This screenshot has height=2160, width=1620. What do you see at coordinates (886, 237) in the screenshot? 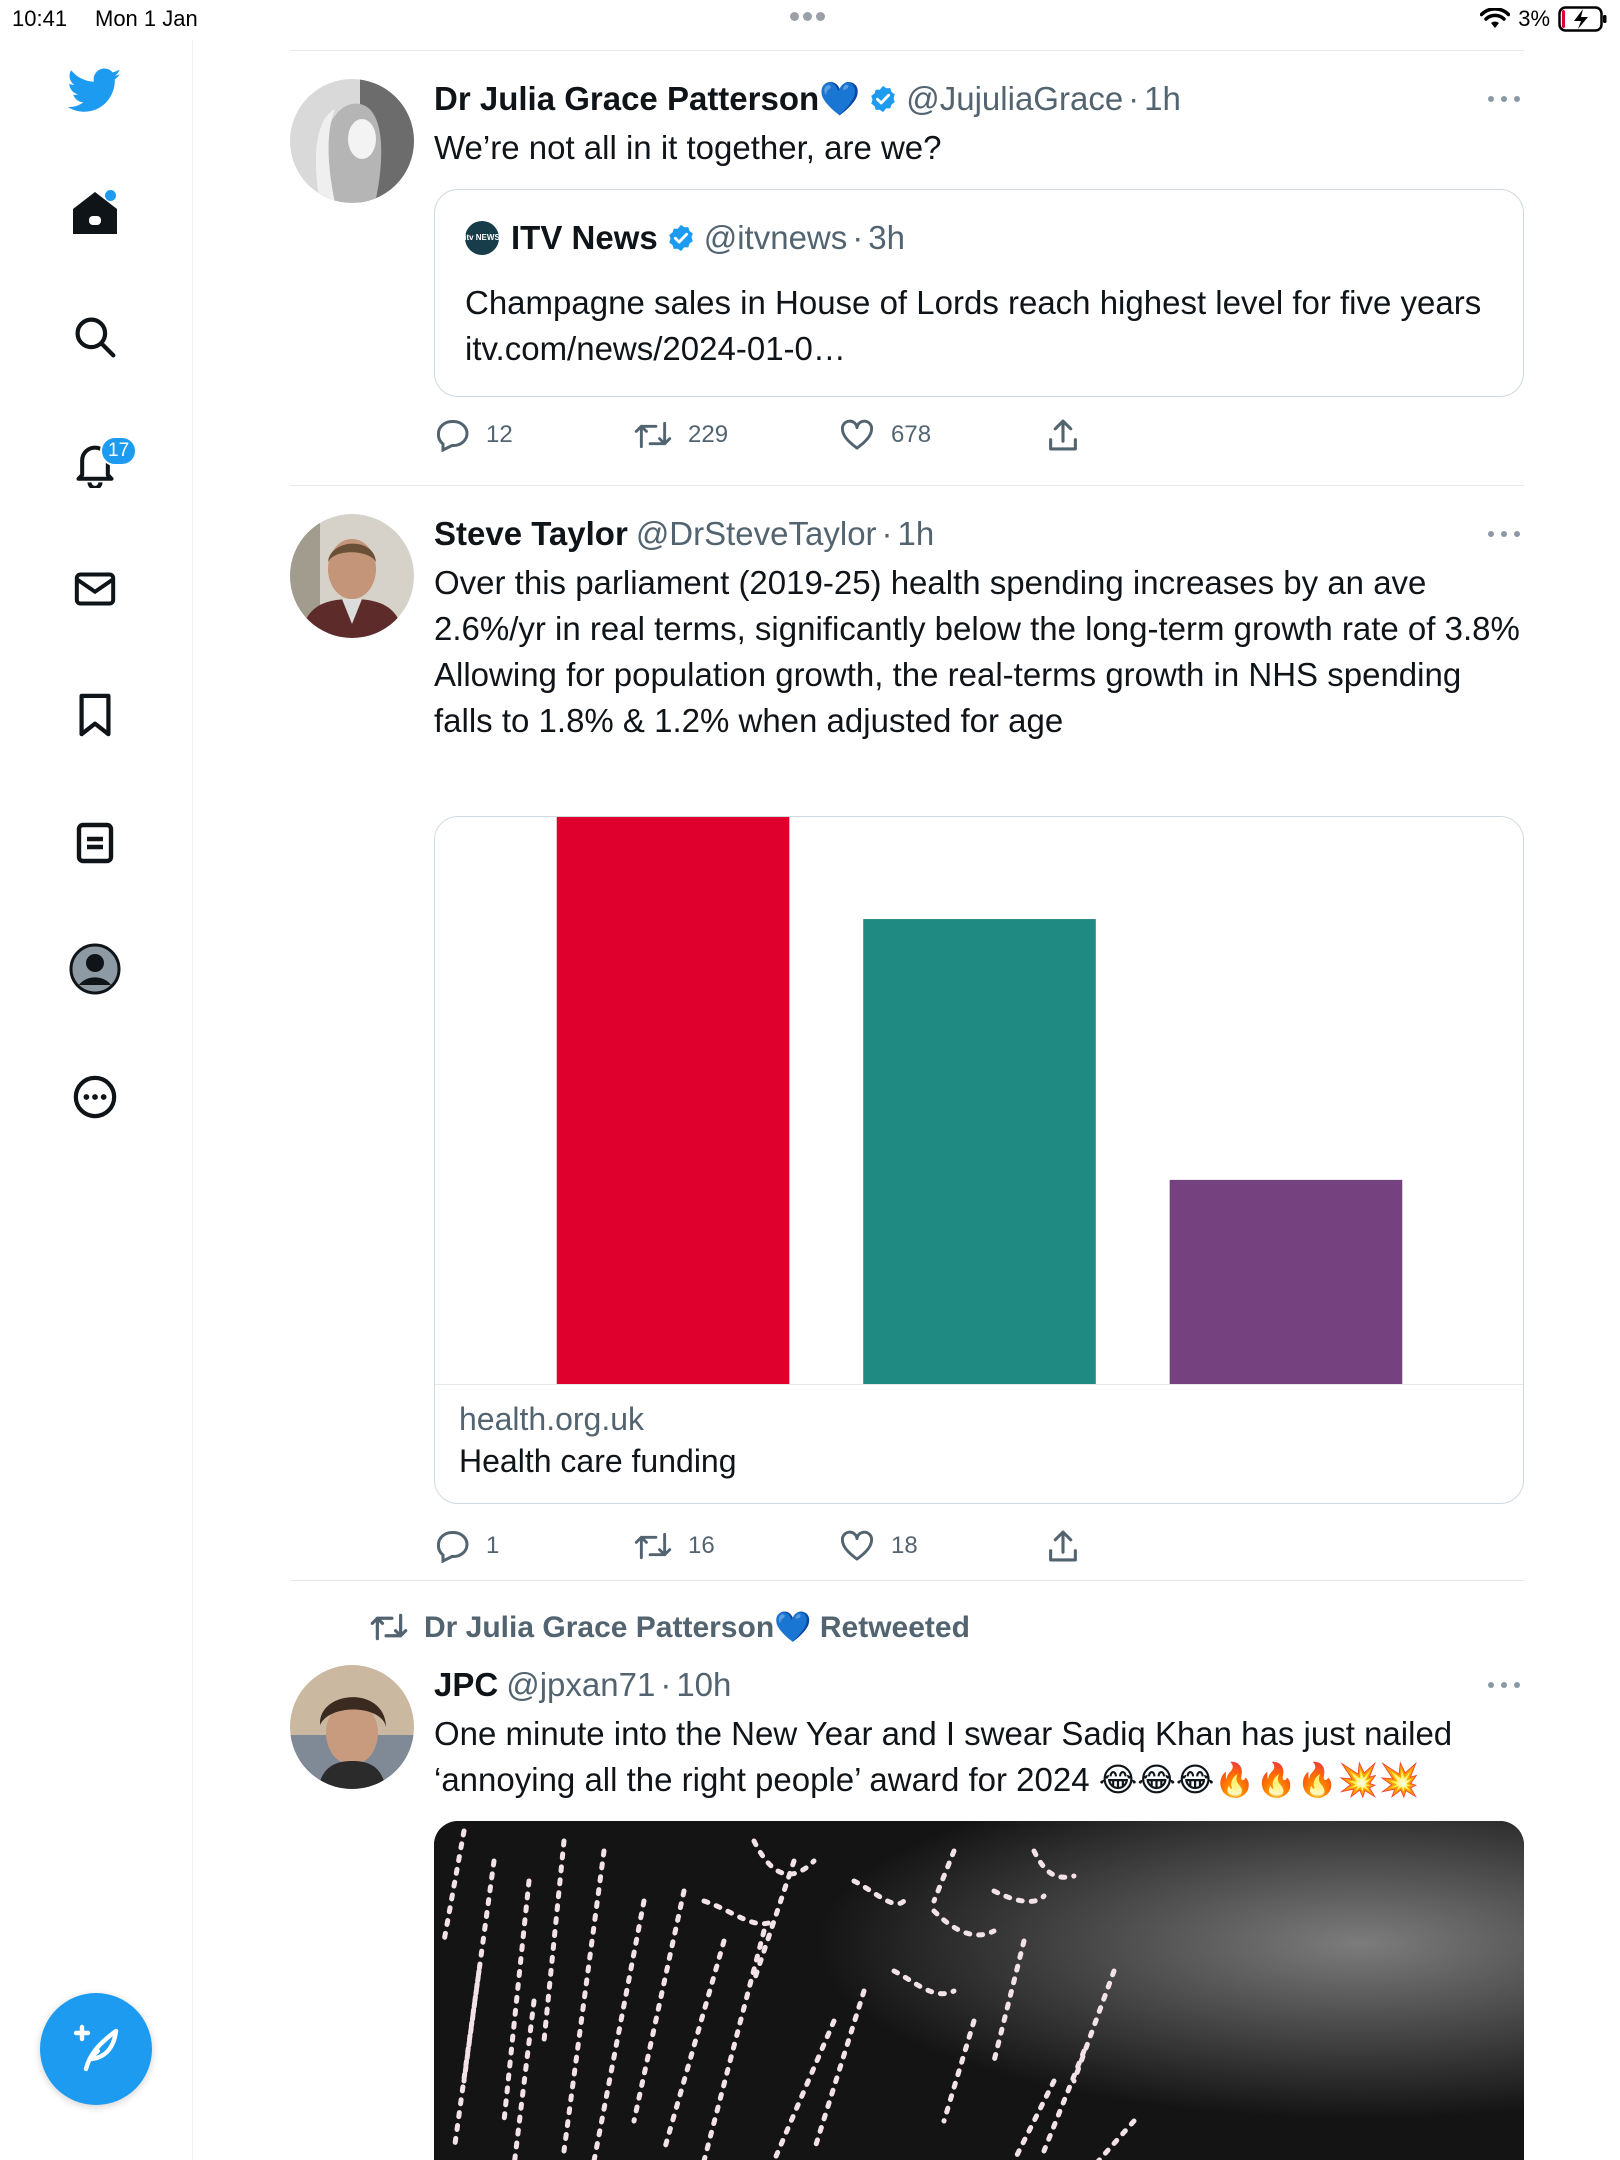
I see `quote-time: 3h` at bounding box center [886, 237].